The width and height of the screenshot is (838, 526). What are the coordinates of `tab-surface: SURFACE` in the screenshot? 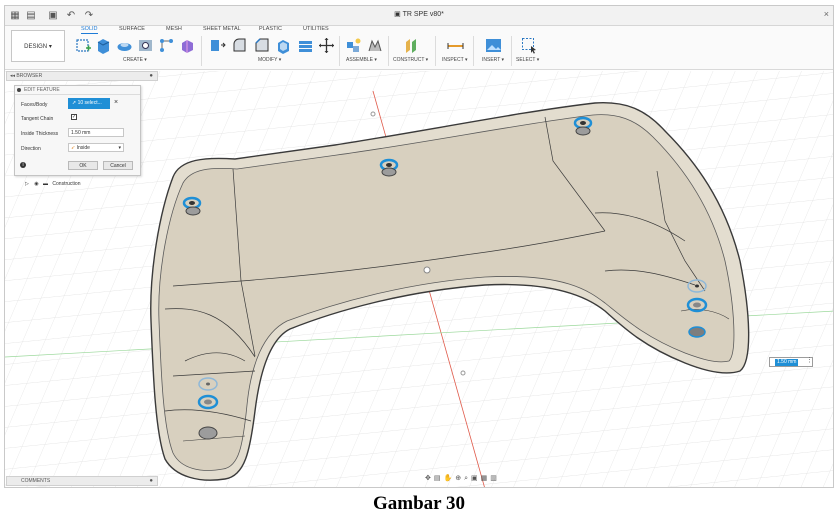 It's located at (132, 30).